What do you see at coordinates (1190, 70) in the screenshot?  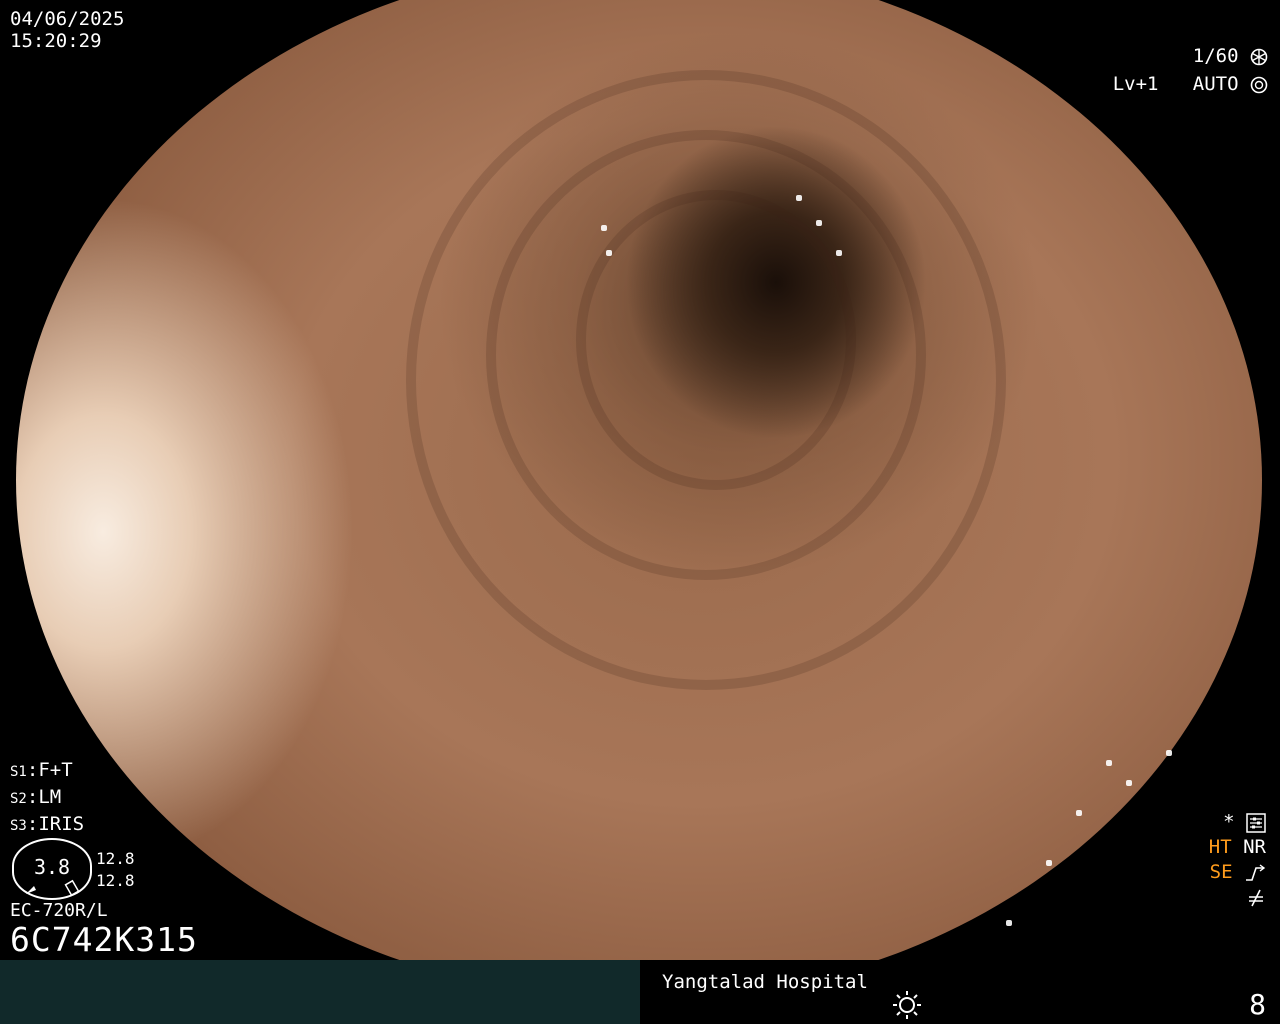 I see `exposure-info: 1/60 Lv+1 AUTO` at bounding box center [1190, 70].